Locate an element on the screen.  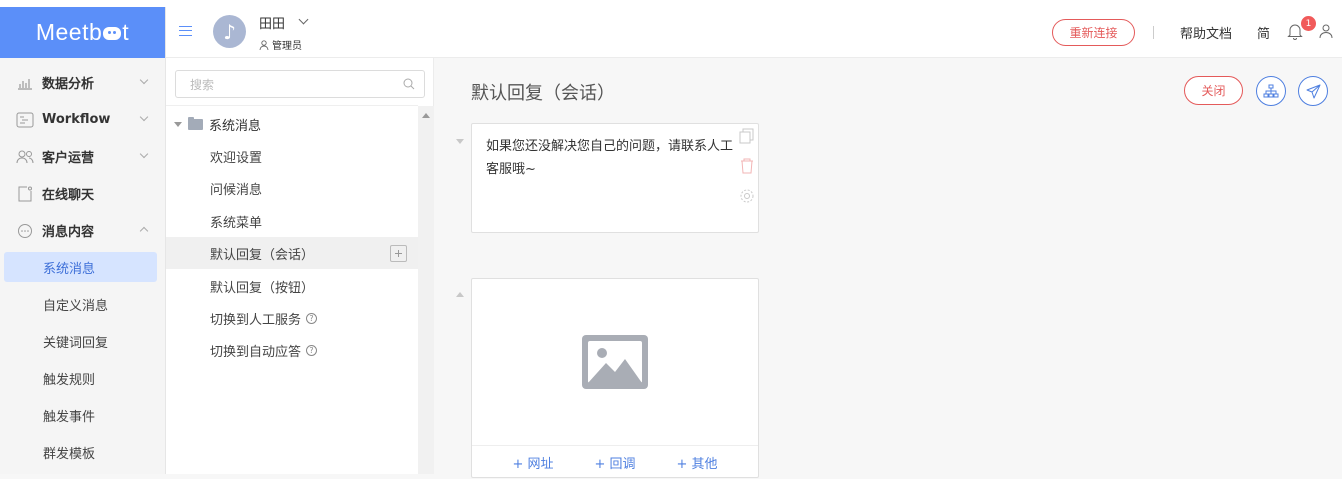
search-input: 搜索 is located at coordinates (300, 84).